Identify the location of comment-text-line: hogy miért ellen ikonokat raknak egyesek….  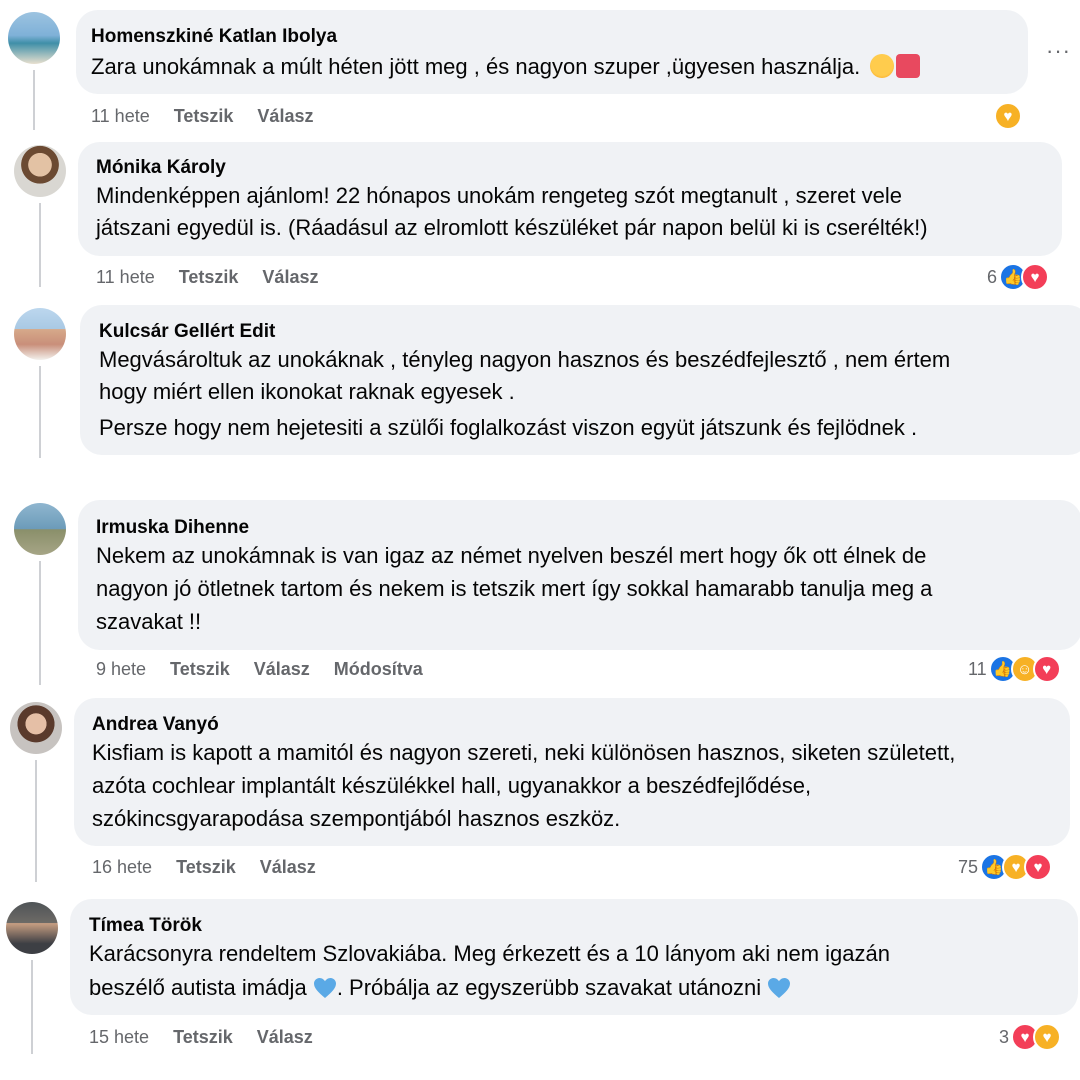
(307, 391).